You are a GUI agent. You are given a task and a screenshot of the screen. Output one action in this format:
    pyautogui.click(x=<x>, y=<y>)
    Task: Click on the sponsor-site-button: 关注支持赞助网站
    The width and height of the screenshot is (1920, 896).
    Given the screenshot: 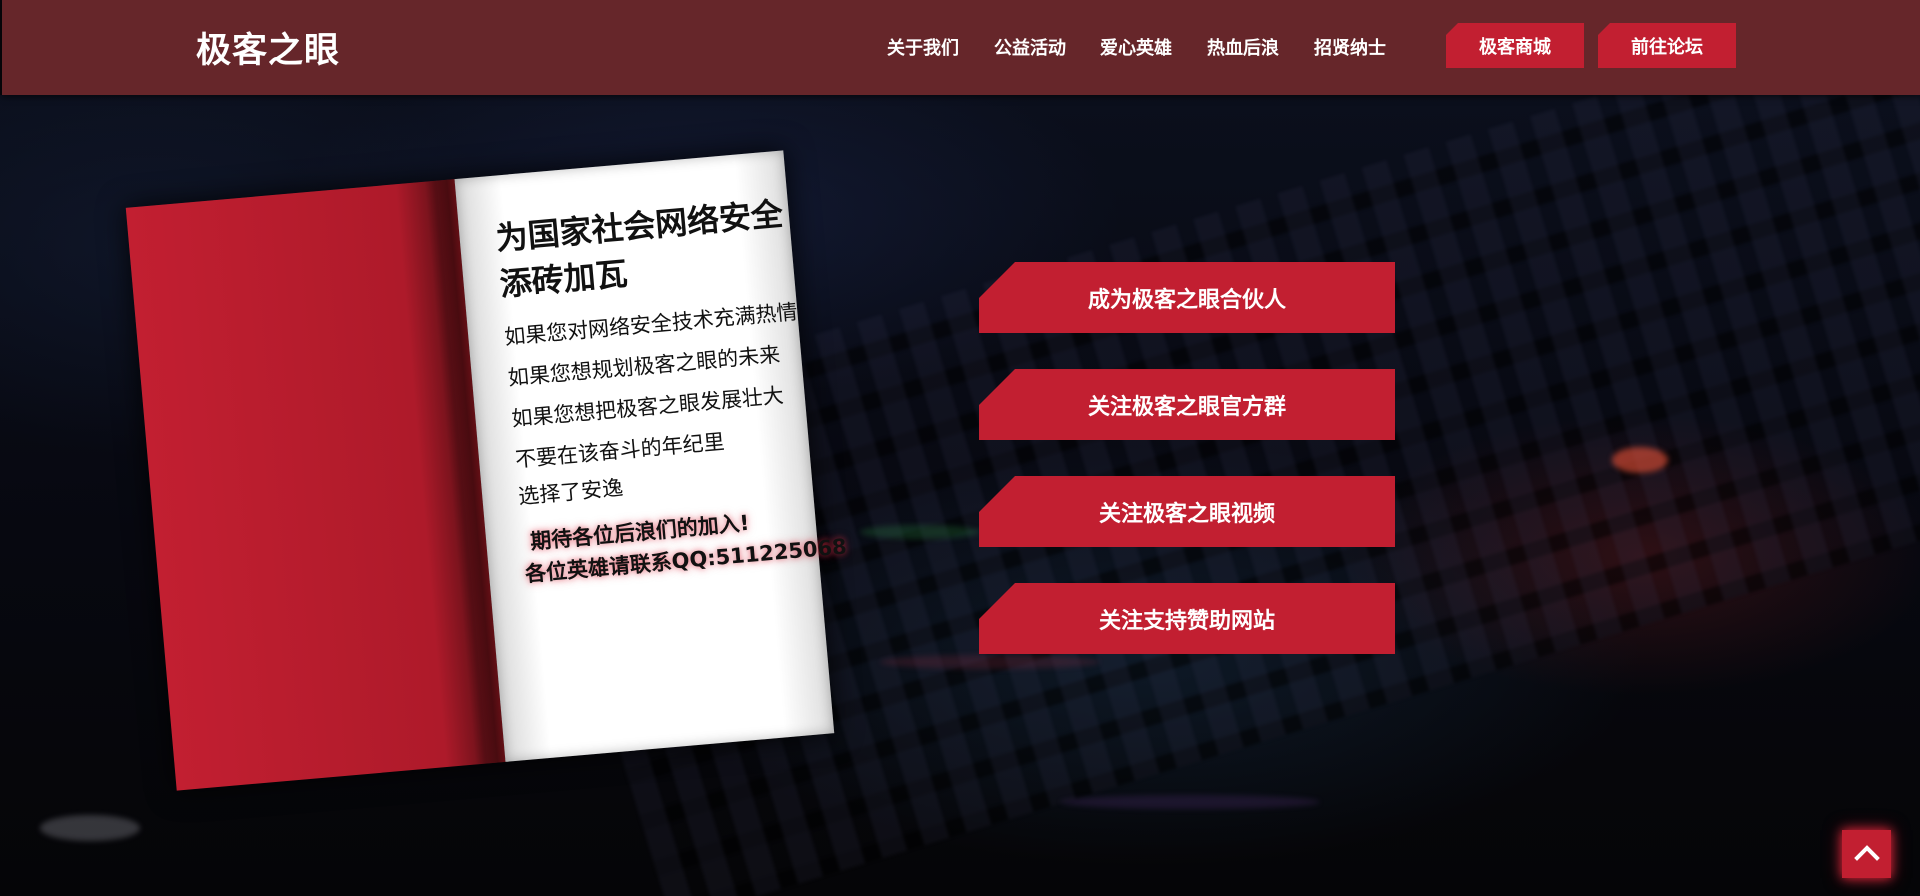 What is the action you would take?
    pyautogui.click(x=1187, y=618)
    